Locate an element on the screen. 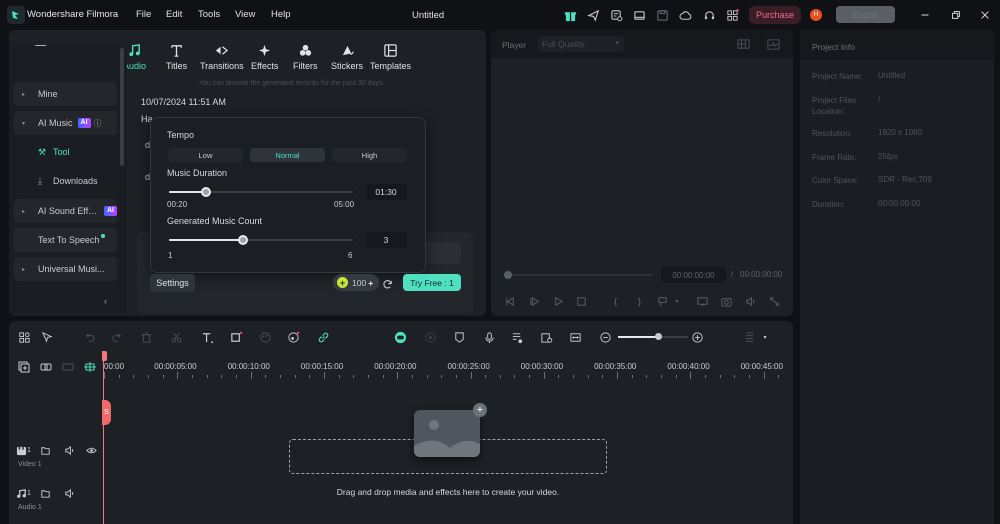 This screenshot has width=1000, height=524. playhead-marker: S is located at coordinates (106, 412).